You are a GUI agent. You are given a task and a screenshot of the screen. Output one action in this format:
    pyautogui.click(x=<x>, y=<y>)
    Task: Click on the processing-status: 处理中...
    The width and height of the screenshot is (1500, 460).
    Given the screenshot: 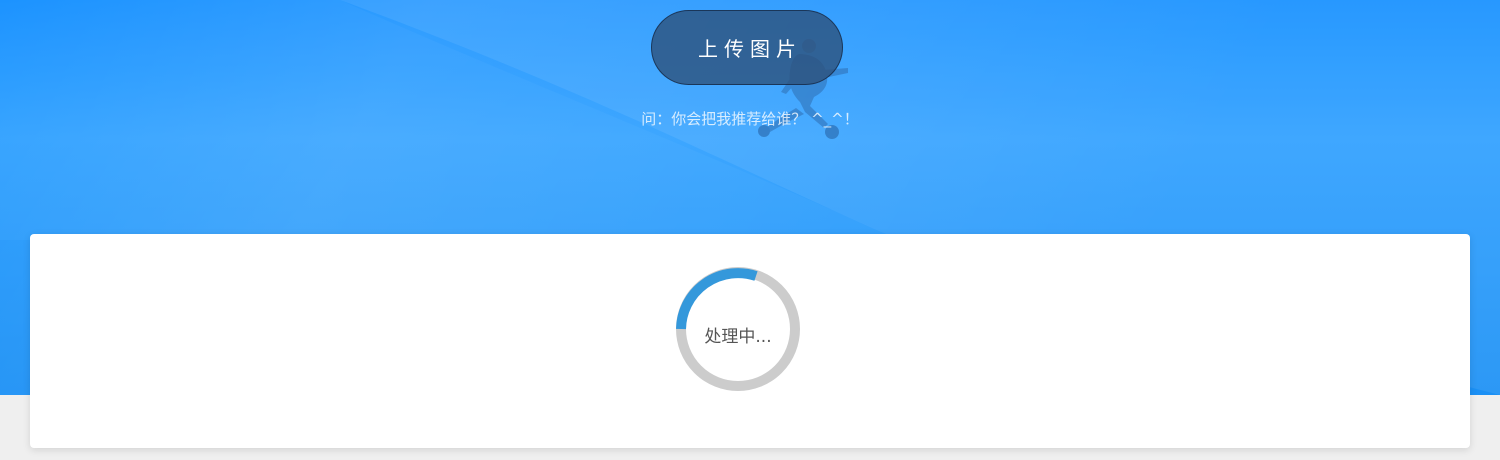 What is the action you would take?
    pyautogui.click(x=738, y=337)
    